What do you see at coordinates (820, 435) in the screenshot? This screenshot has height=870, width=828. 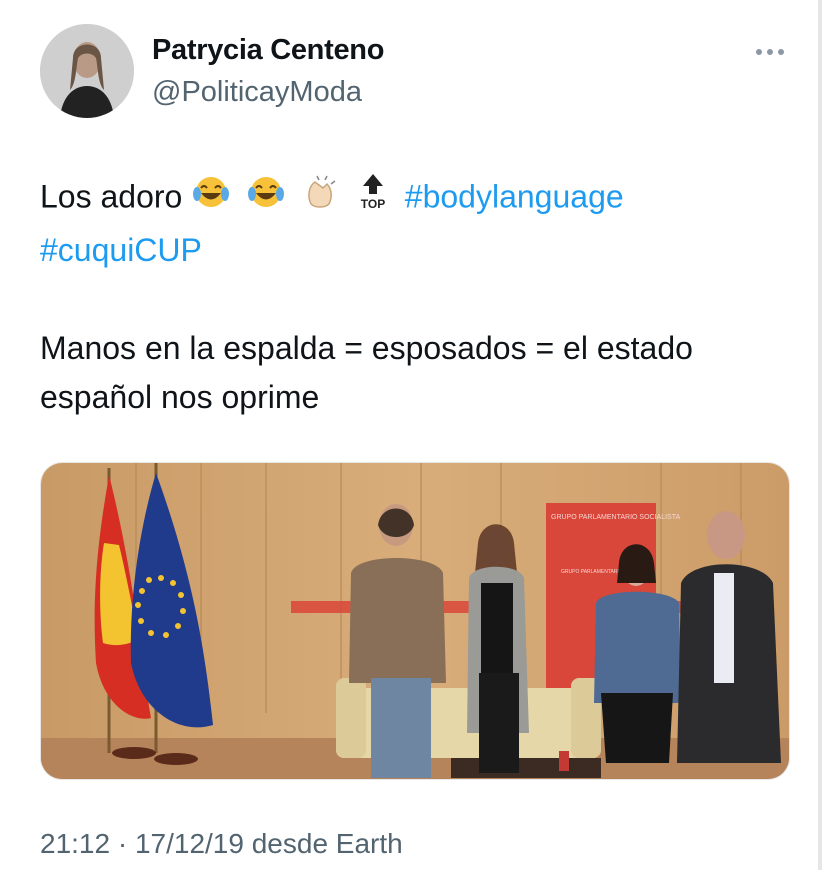 I see `scrollbar` at bounding box center [820, 435].